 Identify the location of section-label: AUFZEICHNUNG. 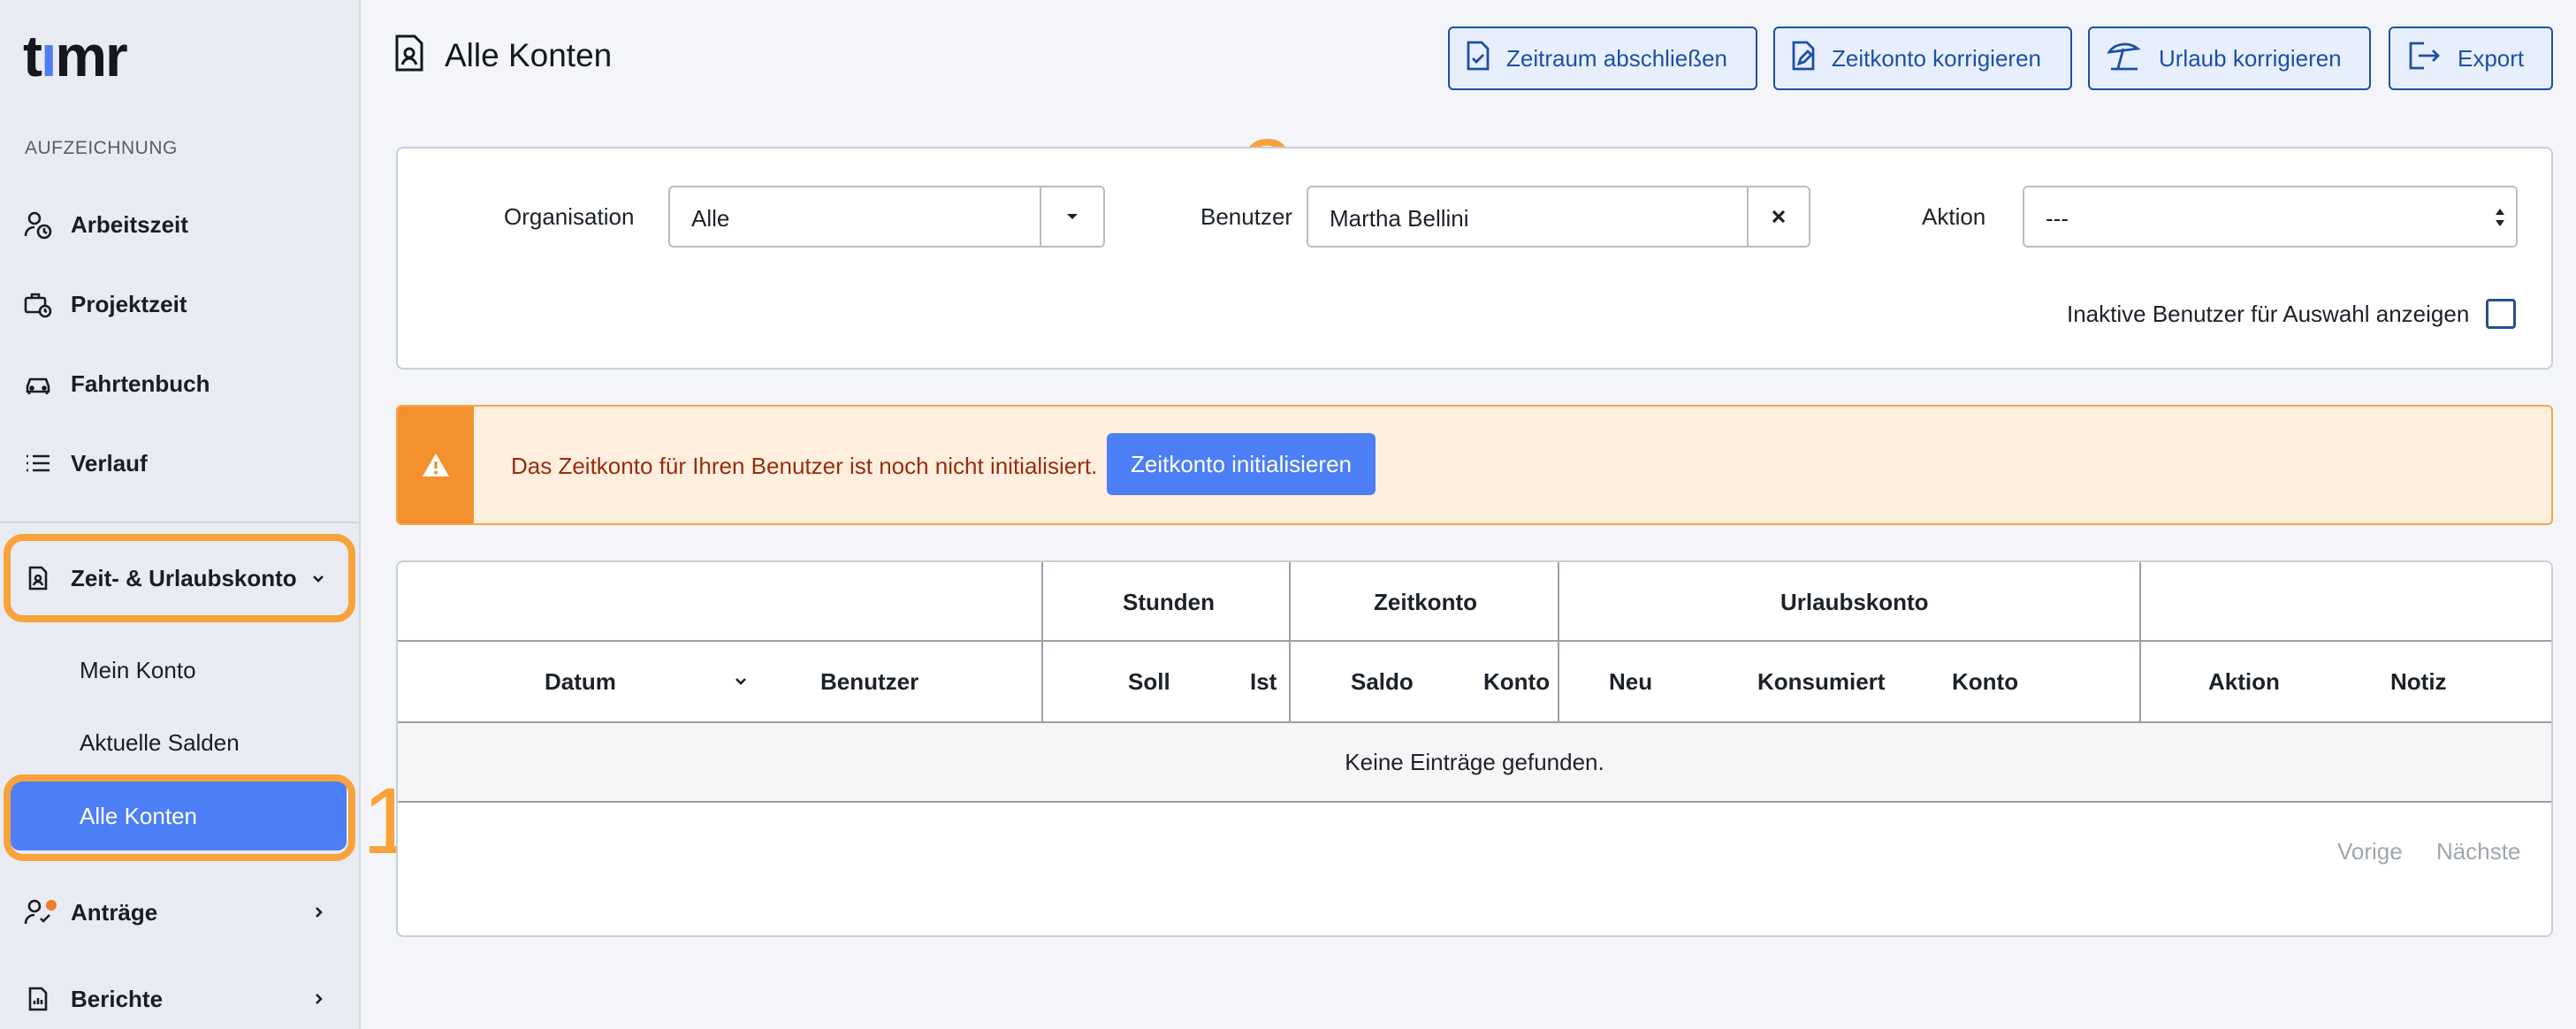
(101, 148).